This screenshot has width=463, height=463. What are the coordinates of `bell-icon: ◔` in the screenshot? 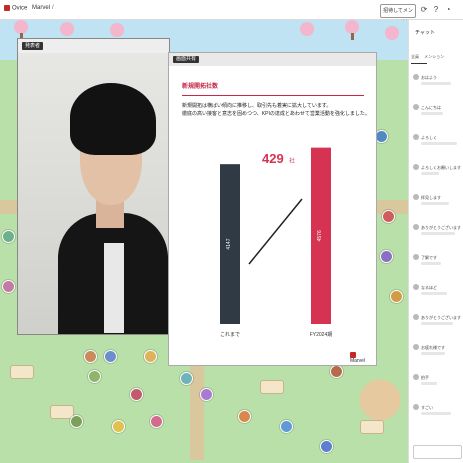 It's located at (448, 10).